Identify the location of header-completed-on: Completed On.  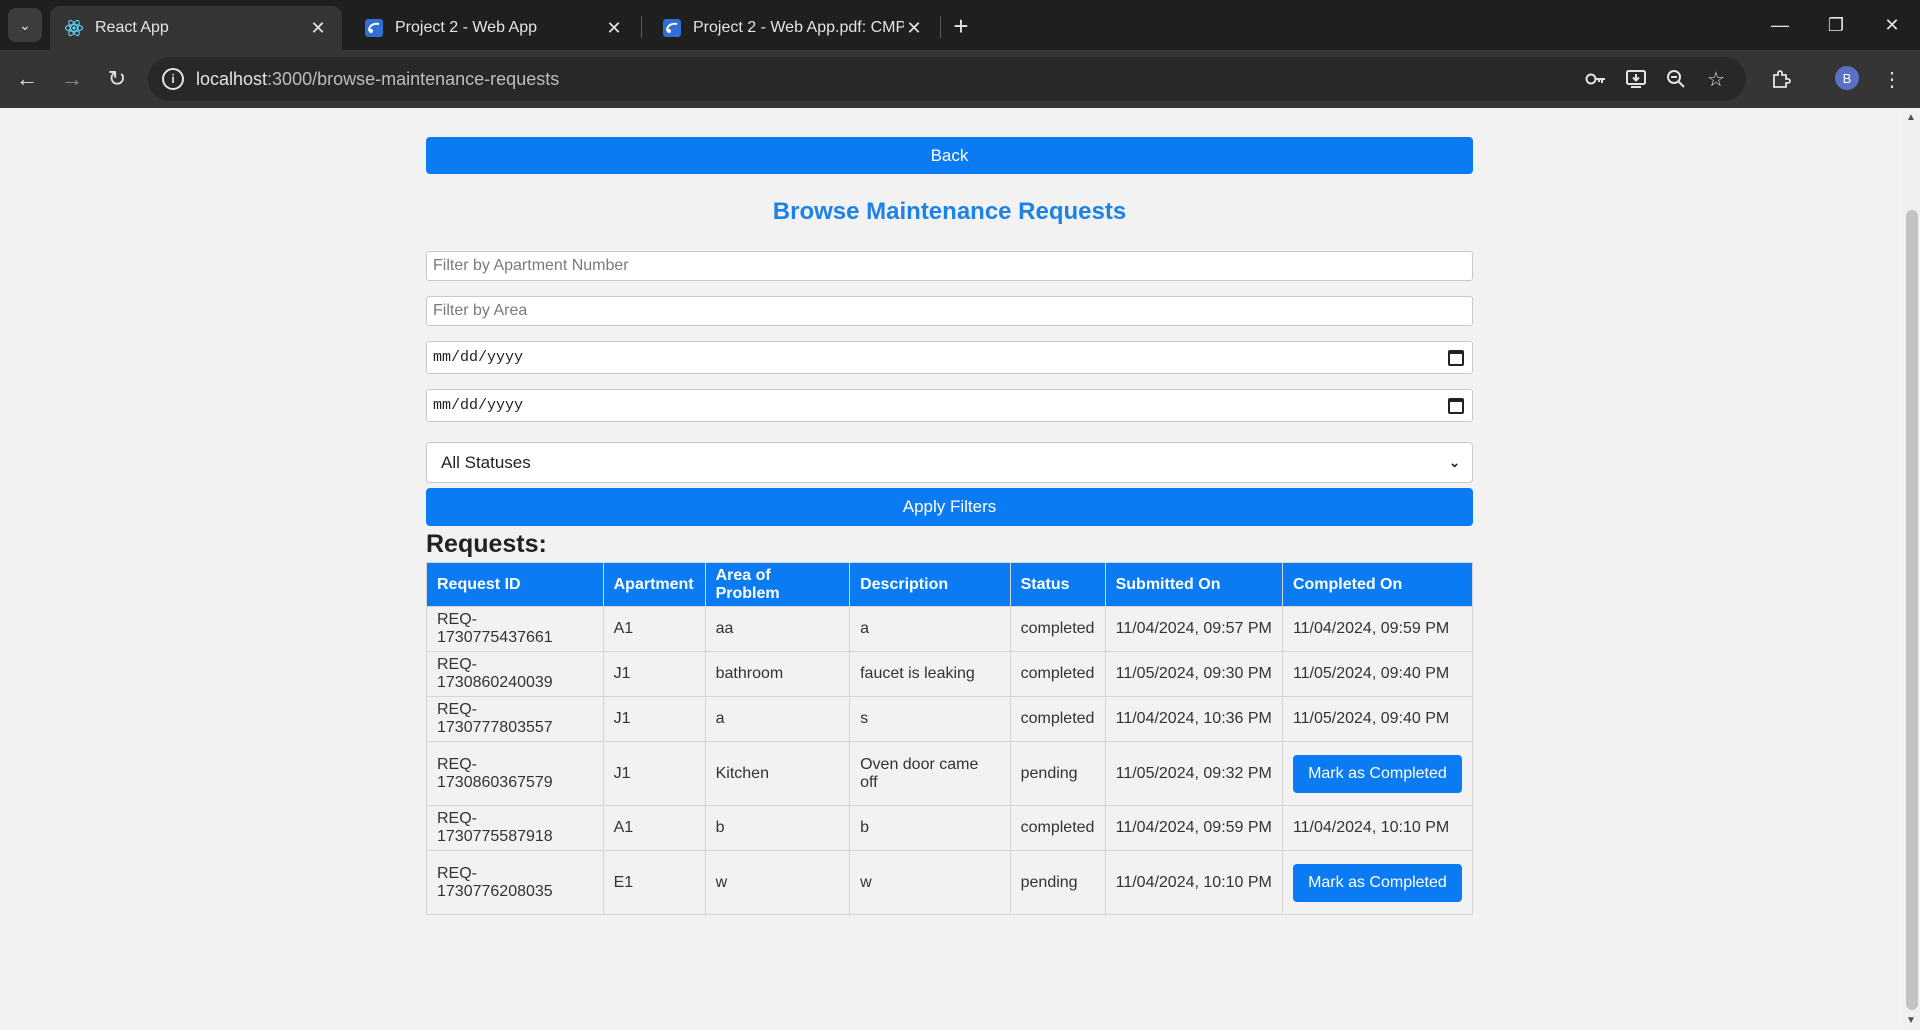
(1377, 584).